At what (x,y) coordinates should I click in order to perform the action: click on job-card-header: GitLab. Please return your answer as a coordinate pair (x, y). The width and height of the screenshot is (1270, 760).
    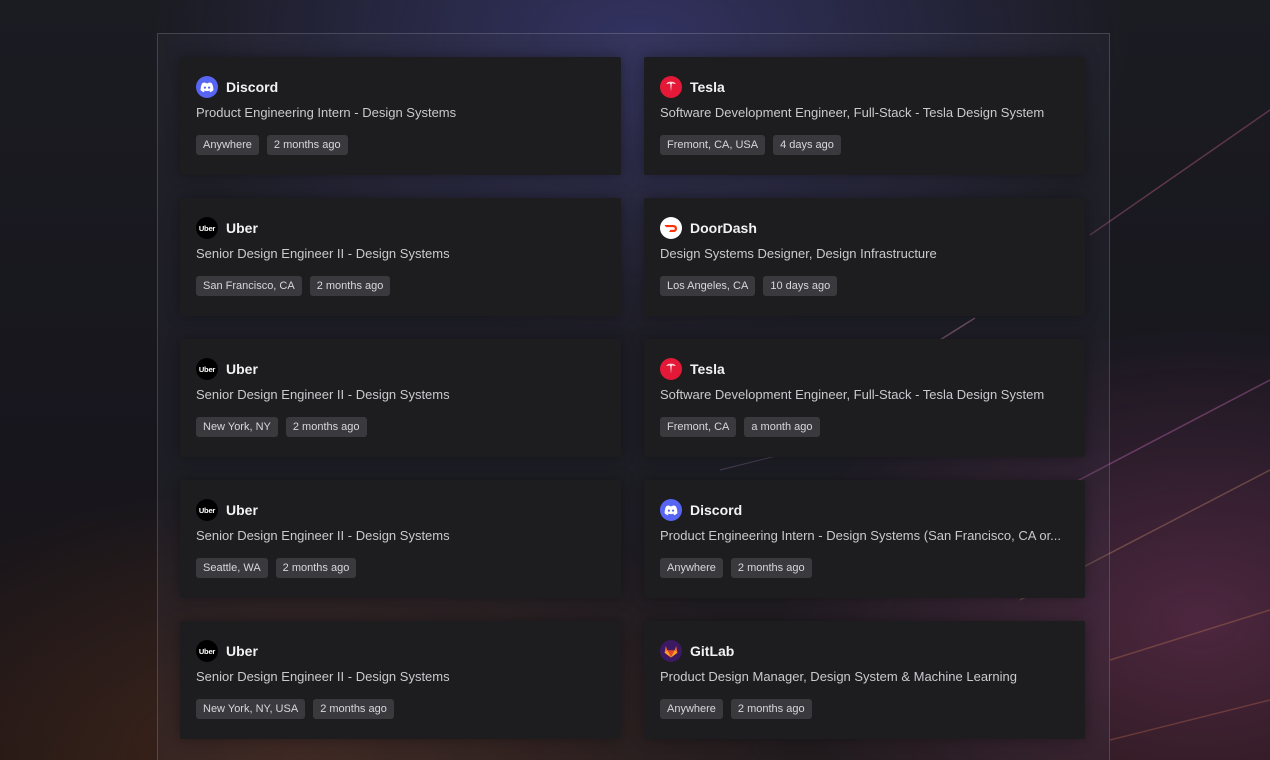
    Looking at the image, I should click on (864, 651).